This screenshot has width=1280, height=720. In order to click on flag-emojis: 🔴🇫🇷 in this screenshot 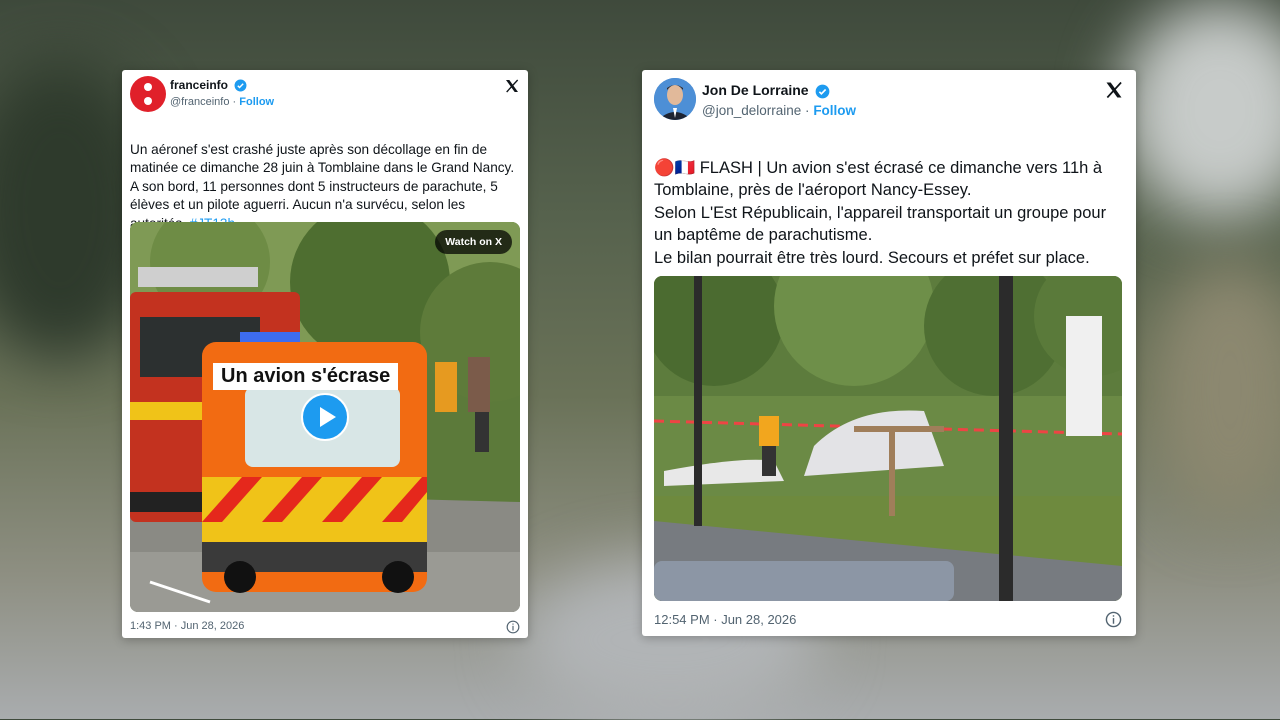, I will do `click(675, 167)`.